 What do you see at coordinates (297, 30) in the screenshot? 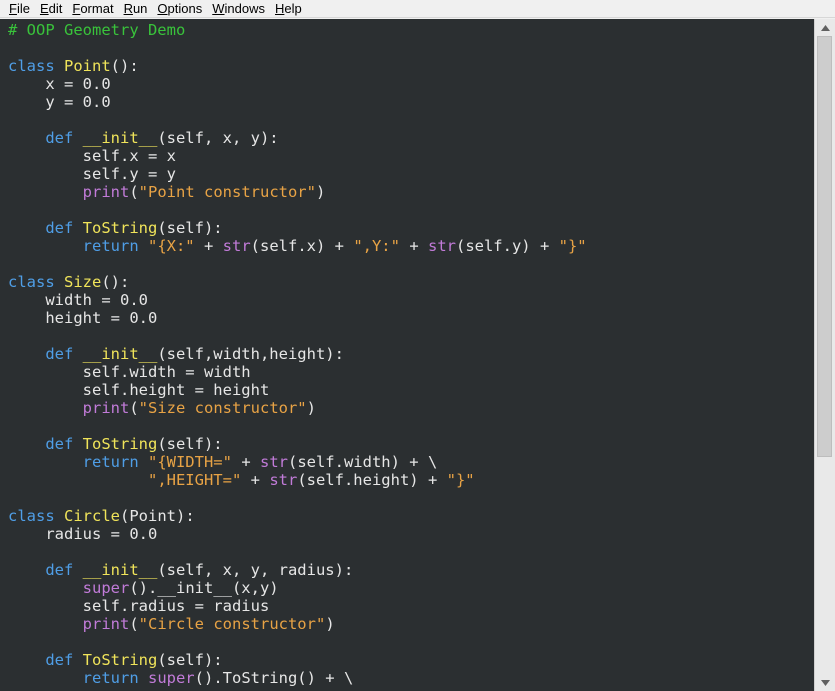
I see `code-line: # OOP Geometry Demo` at bounding box center [297, 30].